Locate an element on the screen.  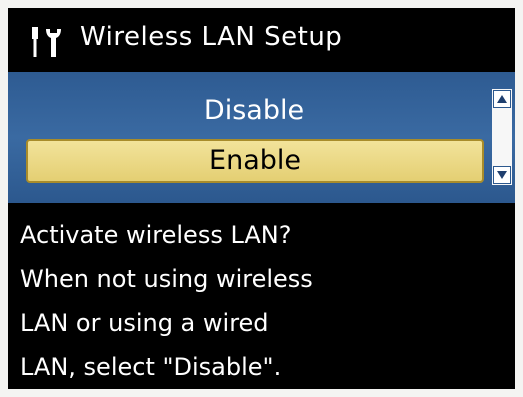
wrench-screwdriver-icon is located at coordinates (47, 42).